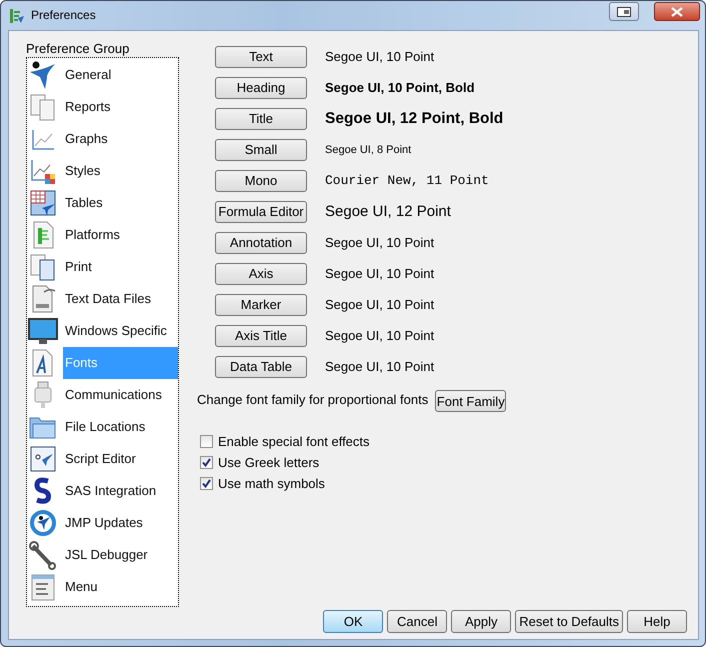 This screenshot has height=647, width=706. Describe the element at coordinates (261, 211) in the screenshot. I see `font-button: Formula Editor` at that location.